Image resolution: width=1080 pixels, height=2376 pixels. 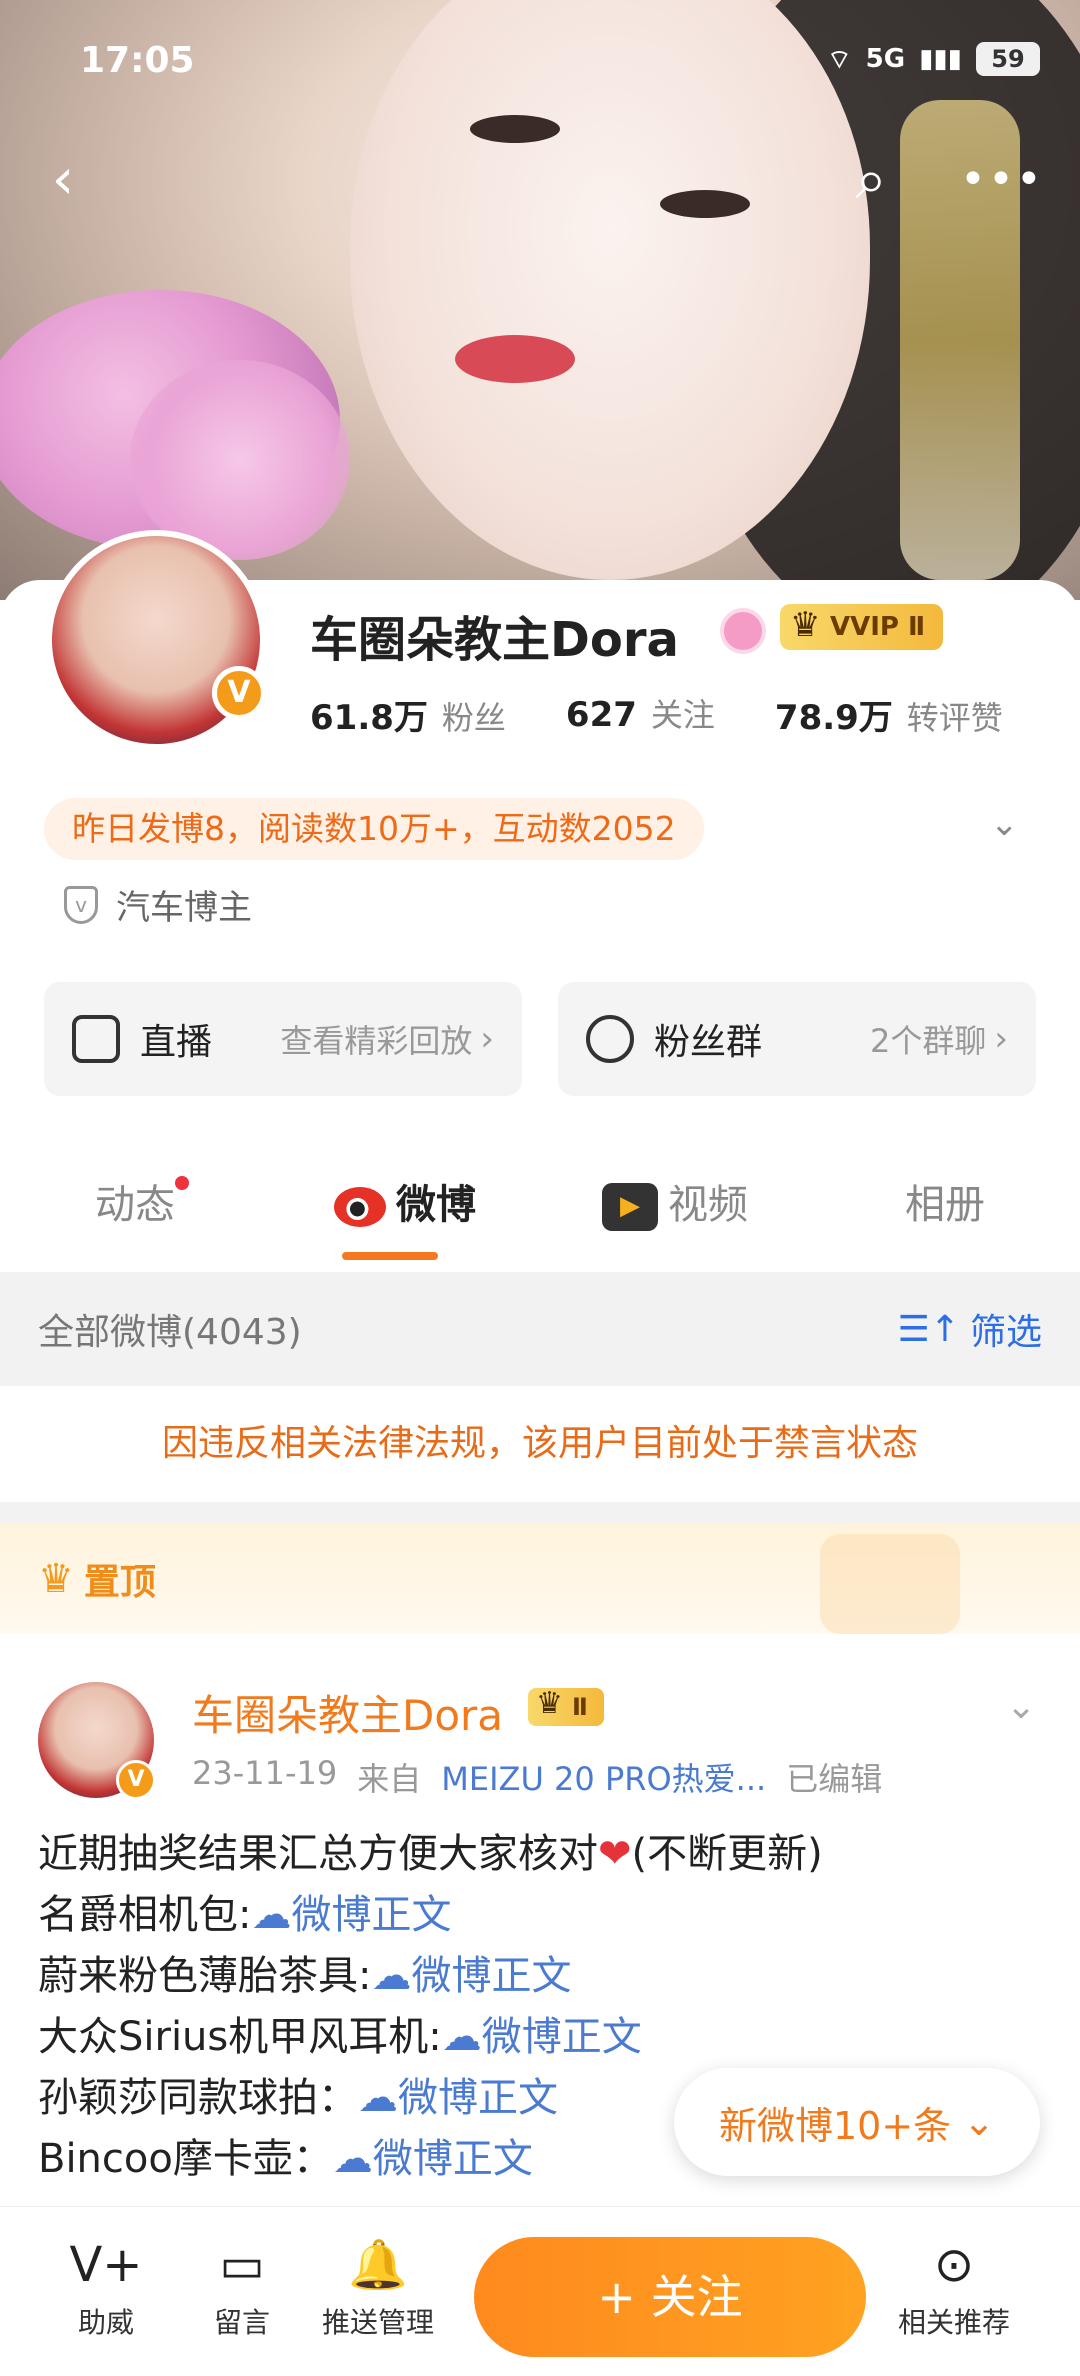 I want to click on bottom-bar: V+ 助威 ▭ 留言 🔔 推送管理 + 关注 ⊙ 相关推荐, so click(x=540, y=2291).